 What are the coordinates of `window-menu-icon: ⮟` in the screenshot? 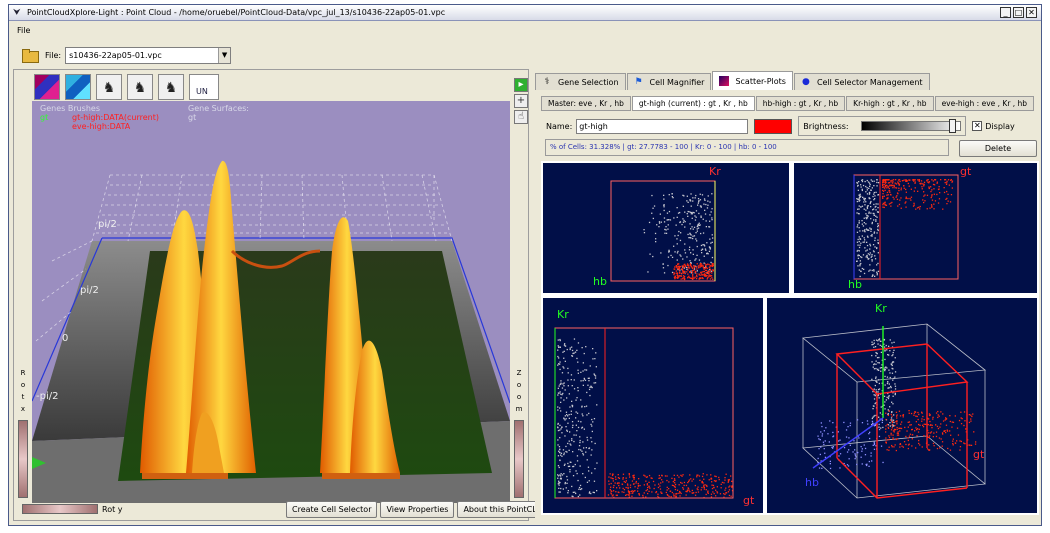 It's located at (18, 13).